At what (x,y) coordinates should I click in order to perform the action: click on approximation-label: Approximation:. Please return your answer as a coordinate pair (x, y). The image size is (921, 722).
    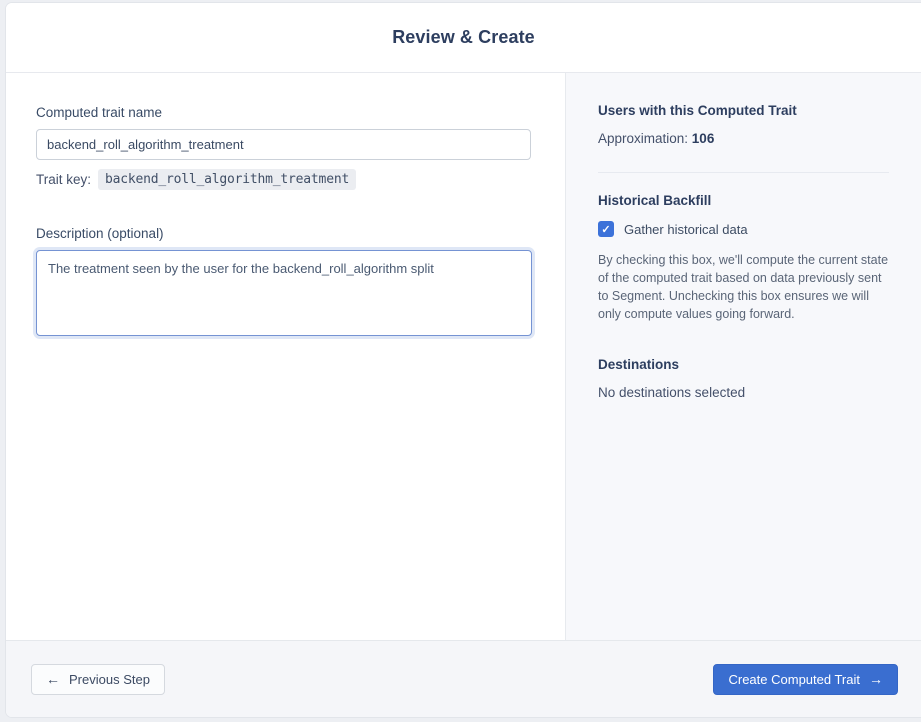
    Looking at the image, I should click on (645, 138).